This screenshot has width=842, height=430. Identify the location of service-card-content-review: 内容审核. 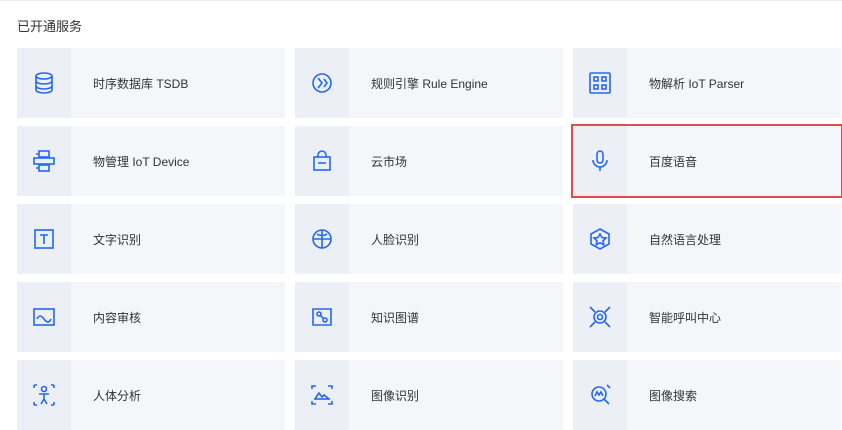
(151, 317).